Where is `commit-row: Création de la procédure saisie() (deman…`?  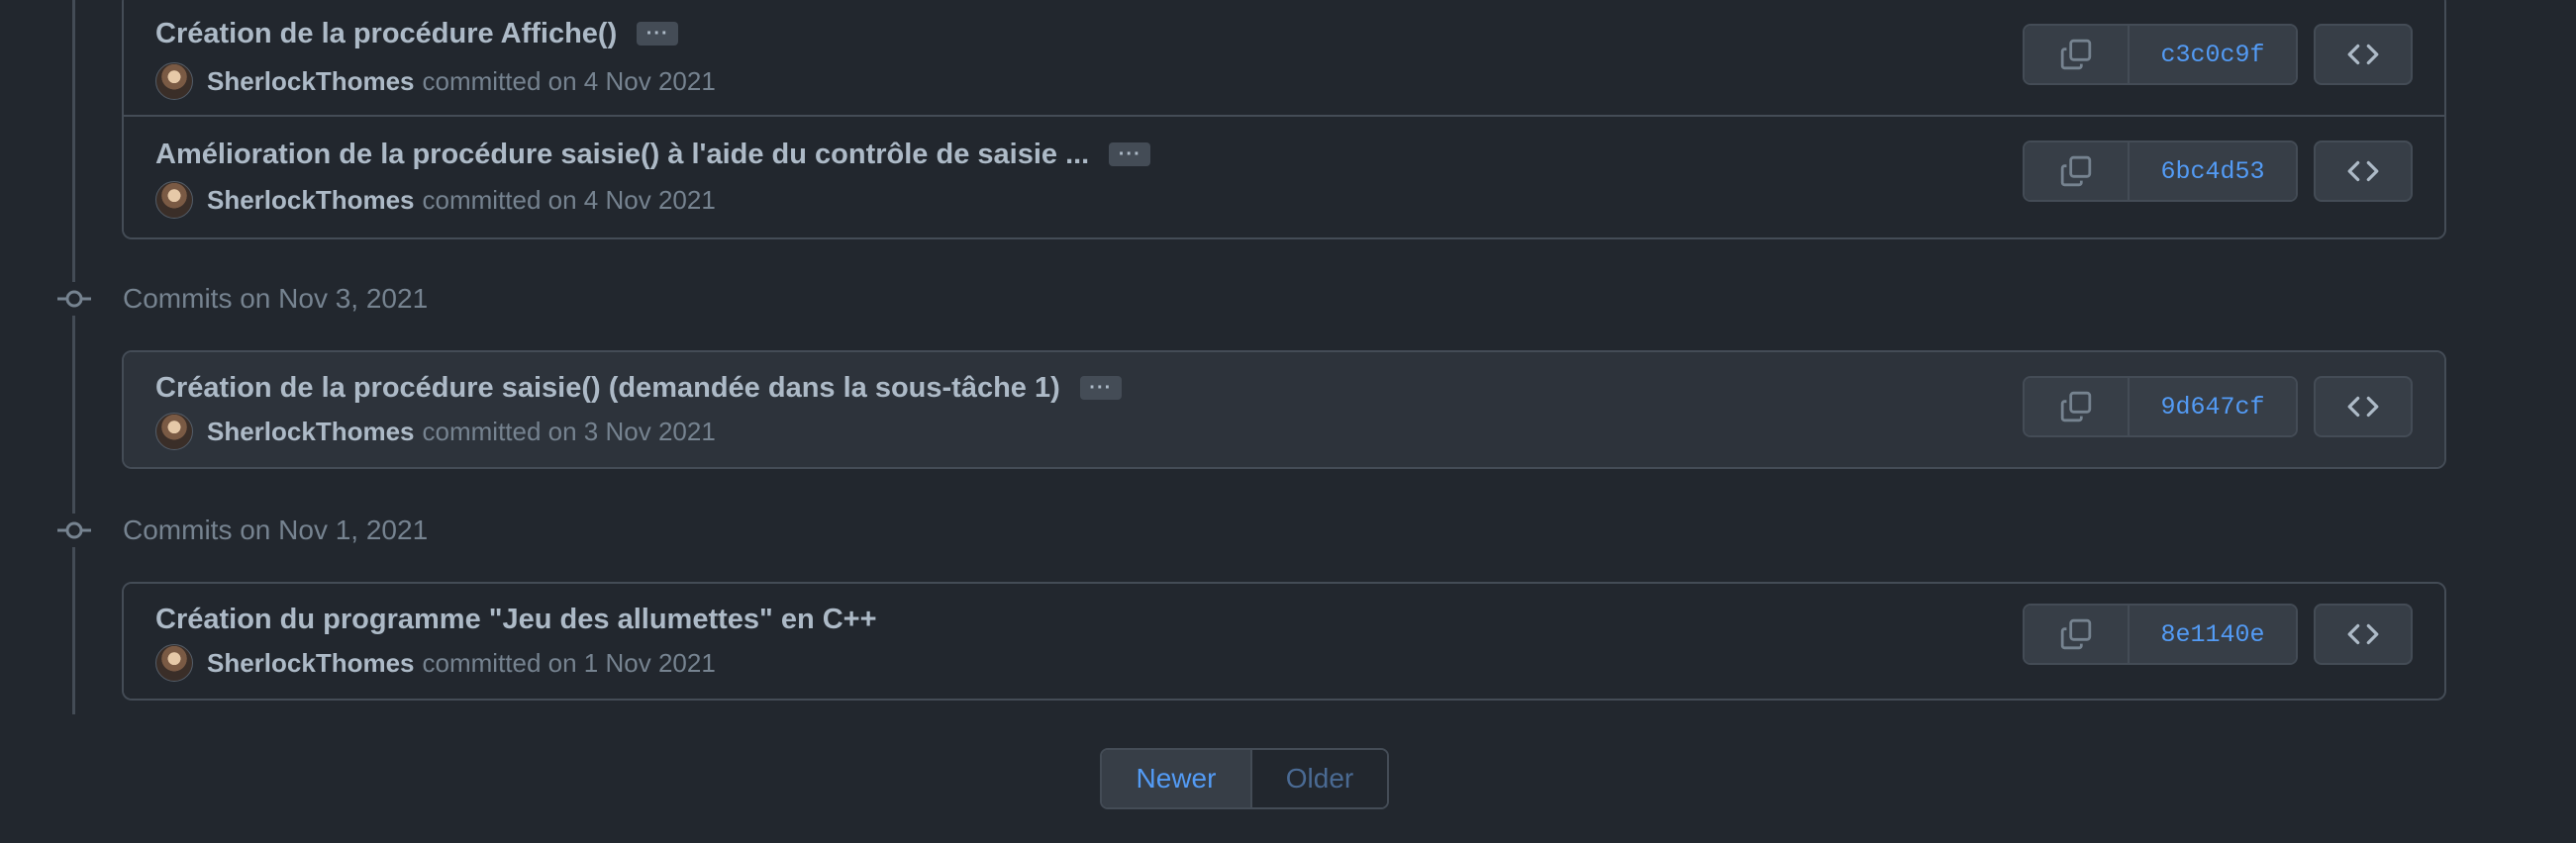
commit-row: Création de la procédure saisie() (deman… is located at coordinates (1284, 410).